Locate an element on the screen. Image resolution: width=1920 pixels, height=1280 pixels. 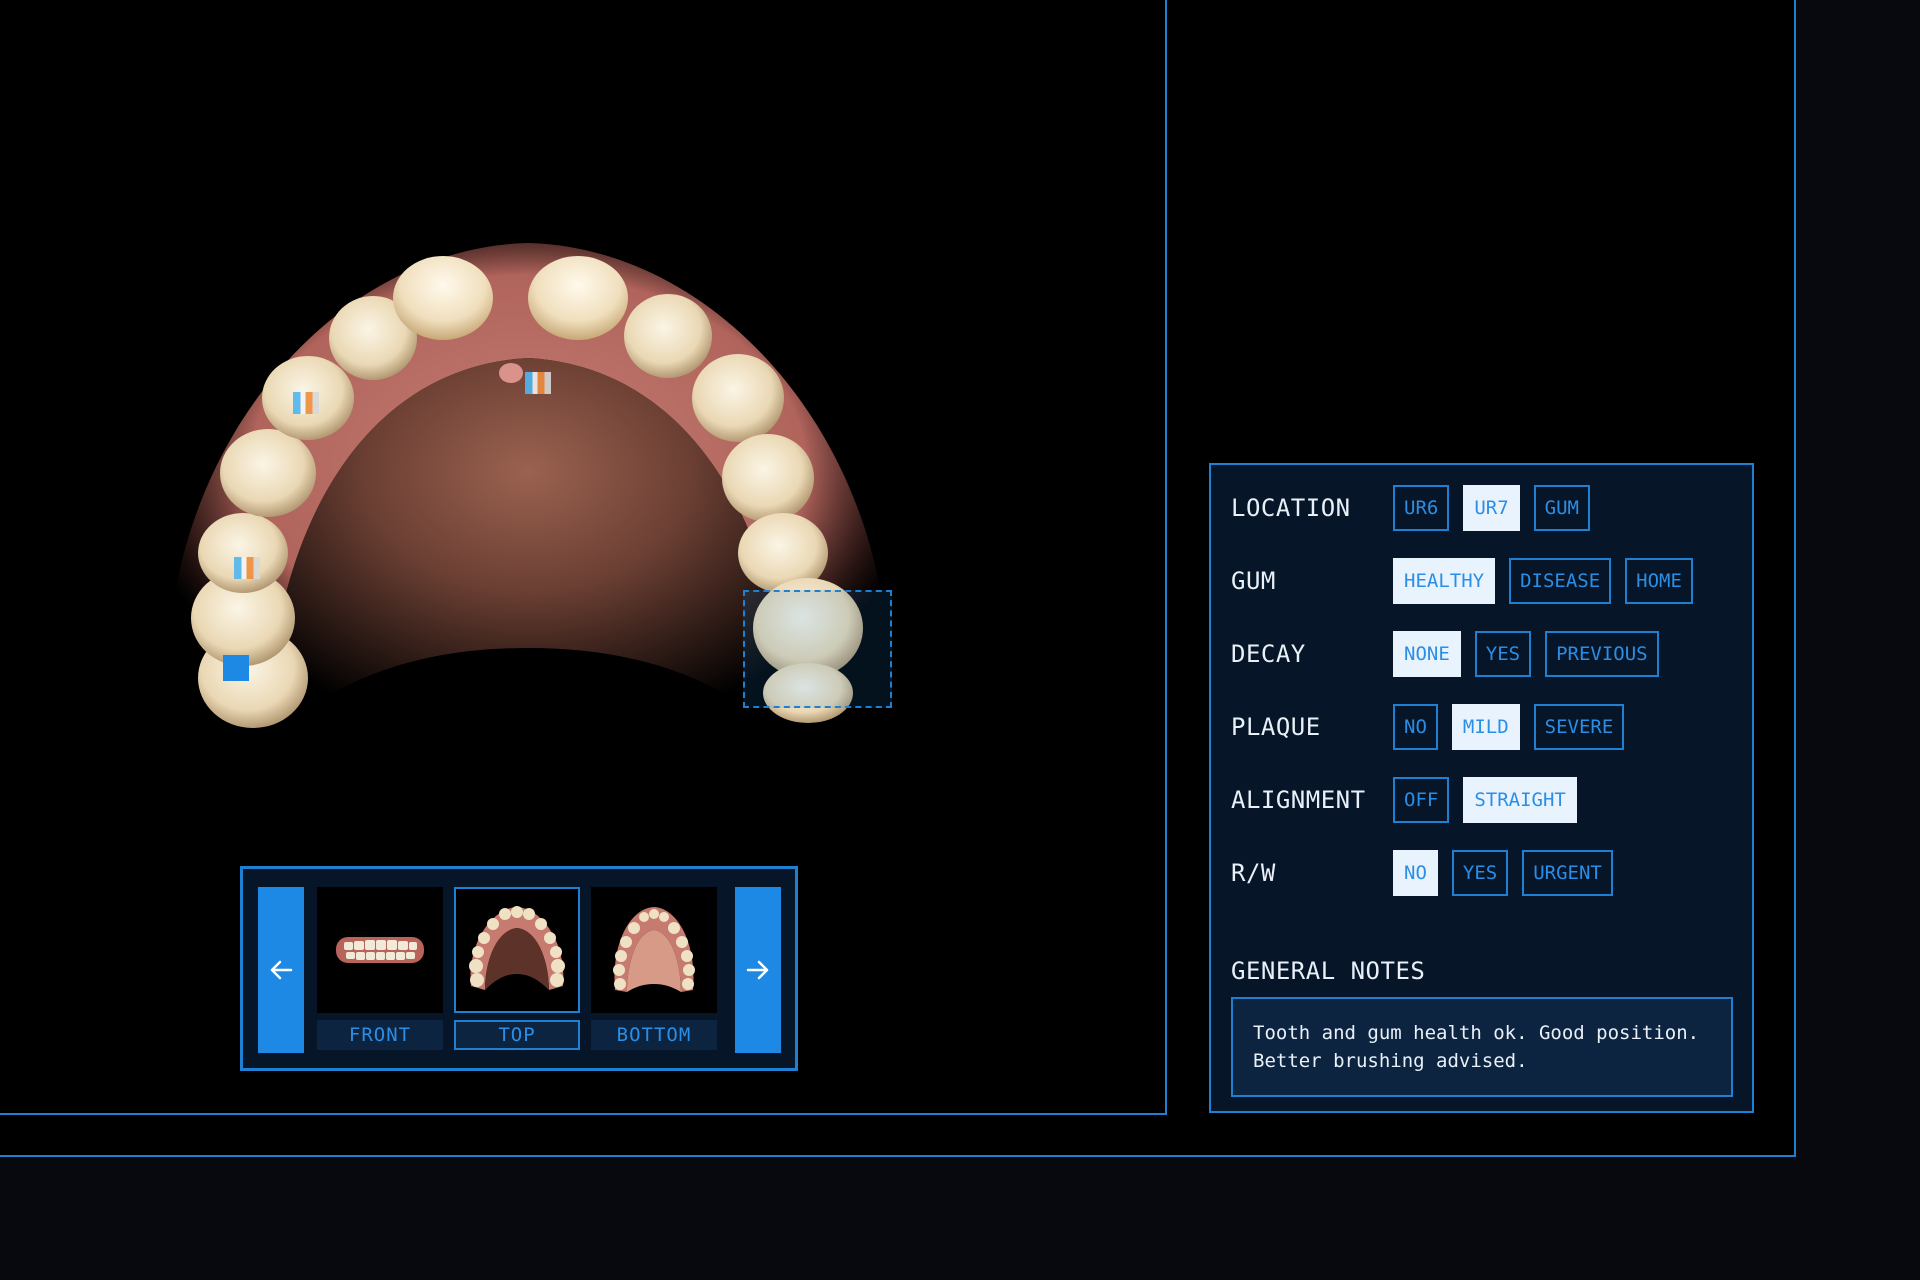
row-plaque: PLAQUE NO MILD SEVERE is located at coordinates (1428, 727).